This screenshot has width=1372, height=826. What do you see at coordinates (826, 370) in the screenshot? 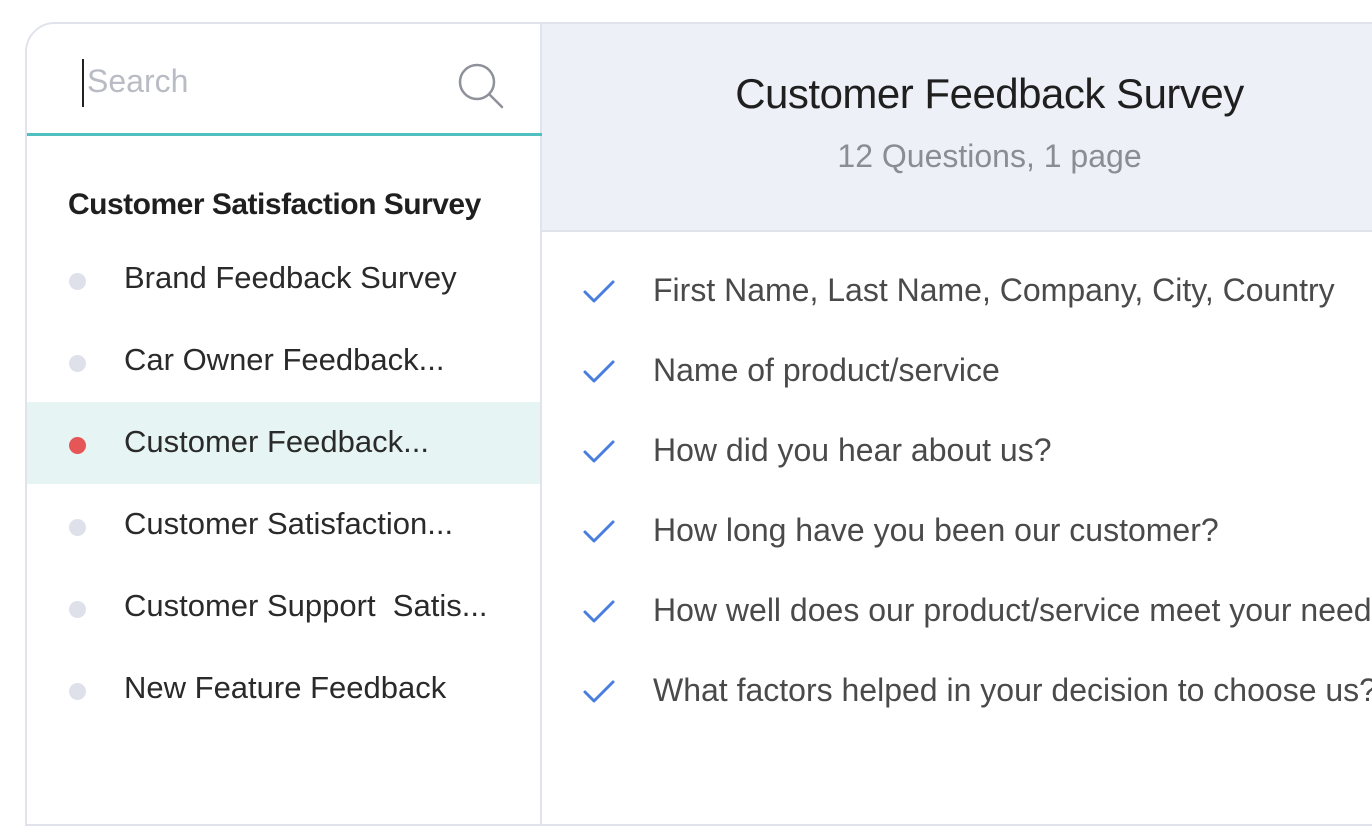
I see `question-text: Name of product/service` at bounding box center [826, 370].